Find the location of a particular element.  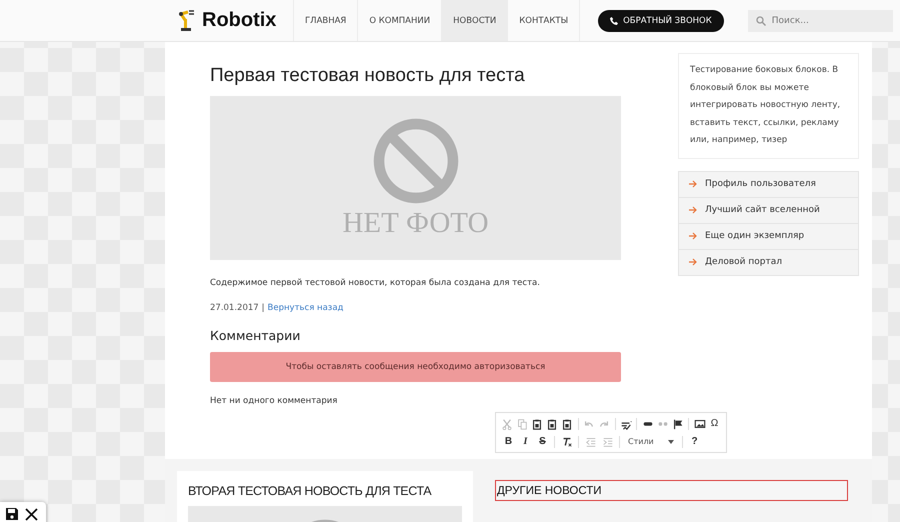

nav-tab: НОВОСТИ is located at coordinates (475, 20).